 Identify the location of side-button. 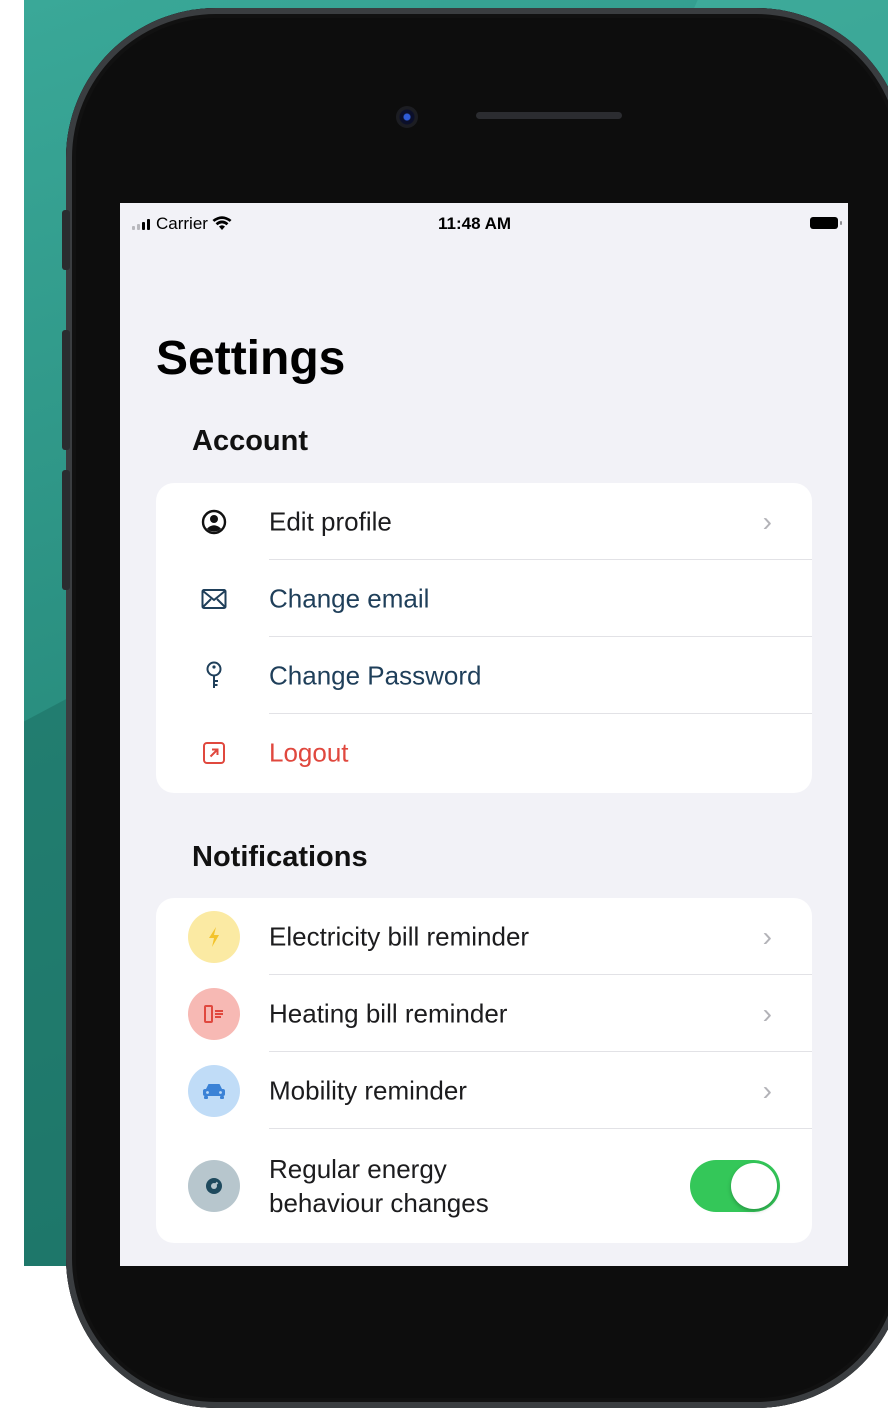
(66, 240).